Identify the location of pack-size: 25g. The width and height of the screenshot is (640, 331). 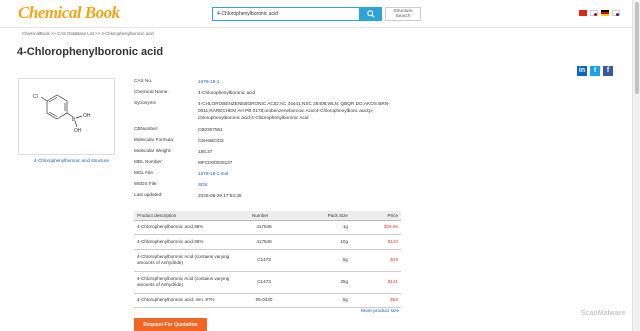
(315, 282).